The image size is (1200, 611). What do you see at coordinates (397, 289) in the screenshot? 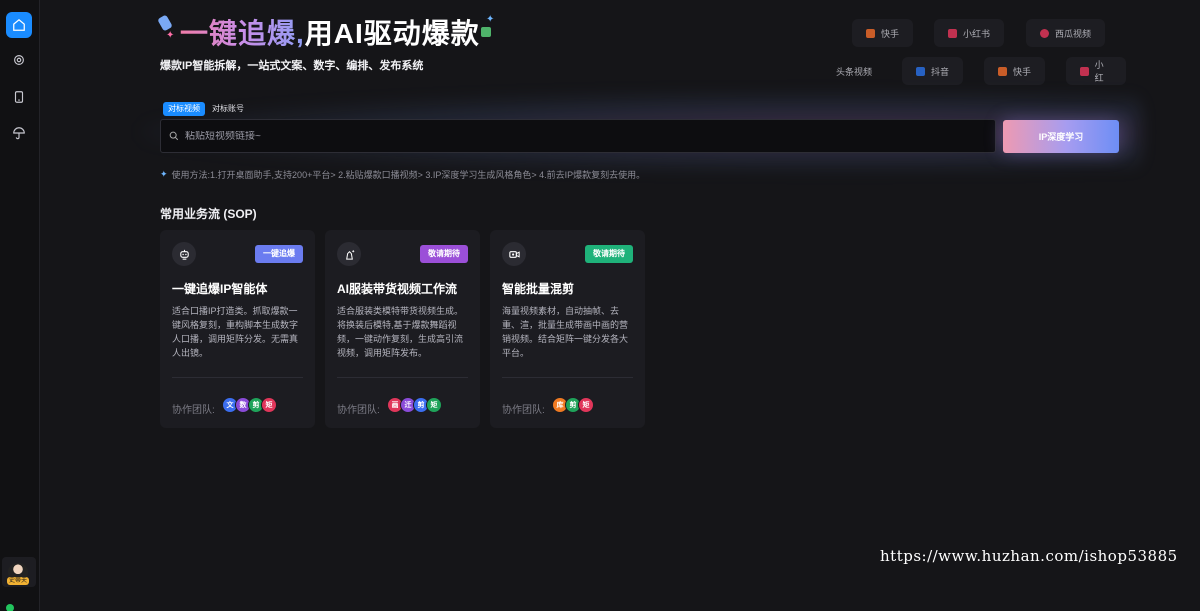
I see `card-title: AI服装带货视频工作流` at bounding box center [397, 289].